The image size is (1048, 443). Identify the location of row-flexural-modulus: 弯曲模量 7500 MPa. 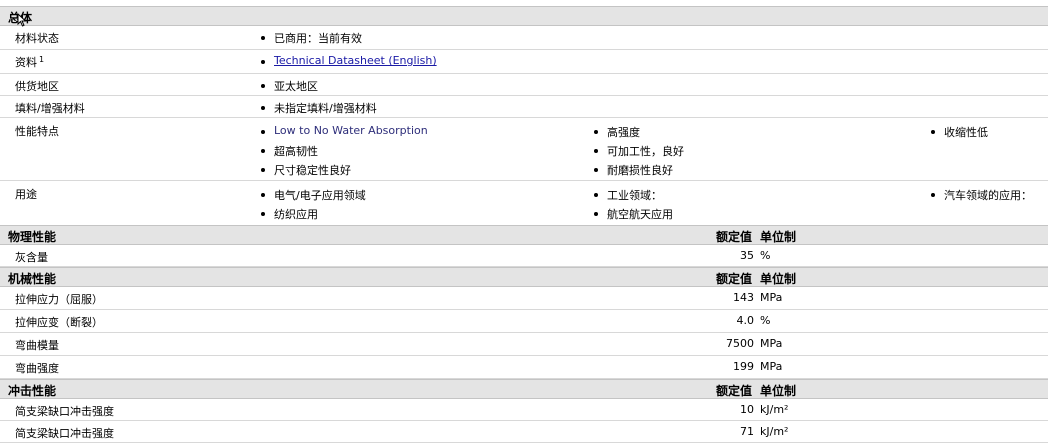
(524, 344).